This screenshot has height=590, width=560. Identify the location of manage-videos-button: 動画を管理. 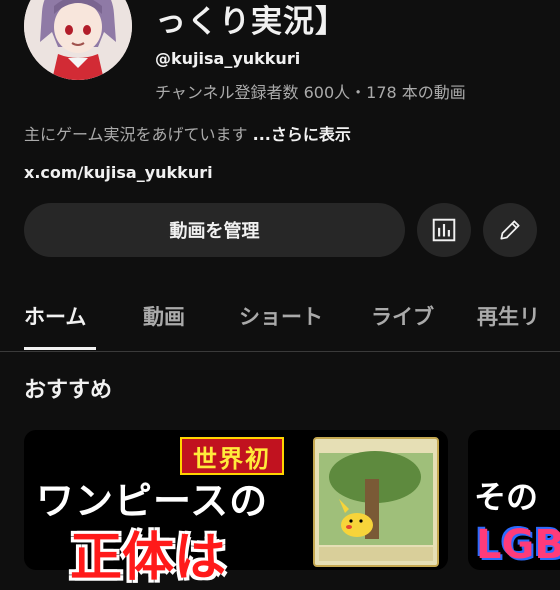
(214, 230).